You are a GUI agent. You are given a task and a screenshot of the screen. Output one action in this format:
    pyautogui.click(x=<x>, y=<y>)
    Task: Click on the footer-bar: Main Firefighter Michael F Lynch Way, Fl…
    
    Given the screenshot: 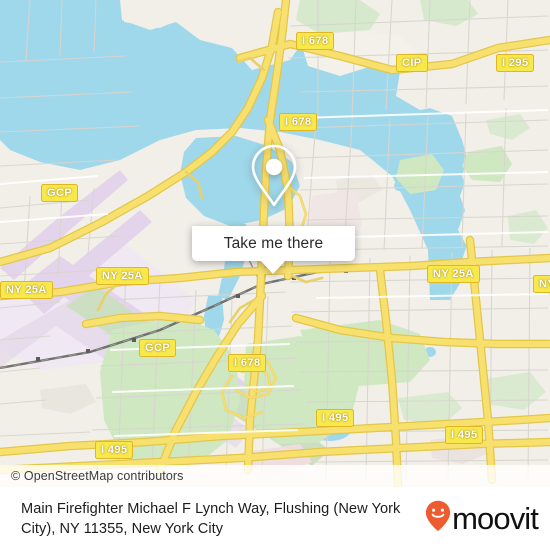 What is the action you would take?
    pyautogui.click(x=275, y=518)
    